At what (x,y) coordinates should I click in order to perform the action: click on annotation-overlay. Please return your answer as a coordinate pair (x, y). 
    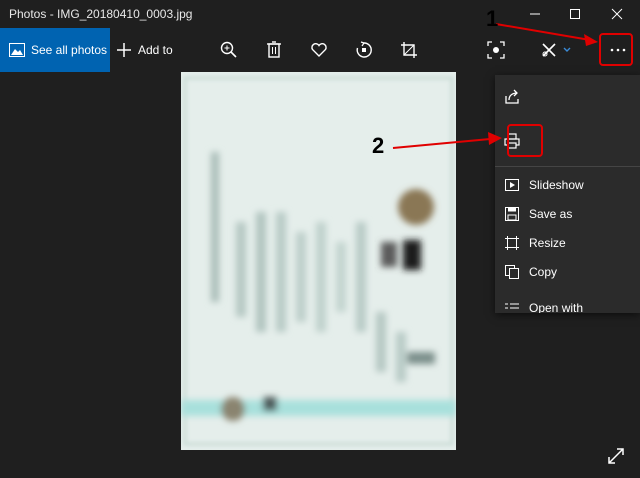
    Looking at the image, I should click on (495, 86).